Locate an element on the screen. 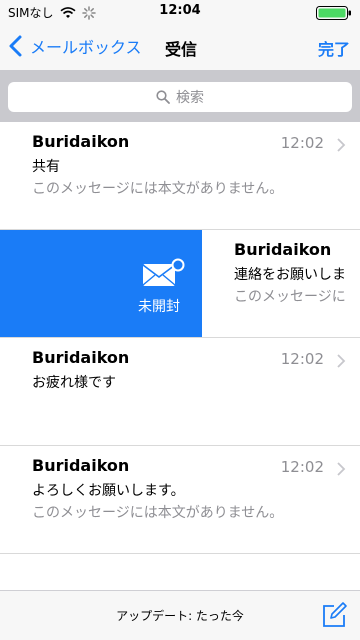 This screenshot has height=640, width=360. back-button-label: メールボックス is located at coordinates (86, 47).